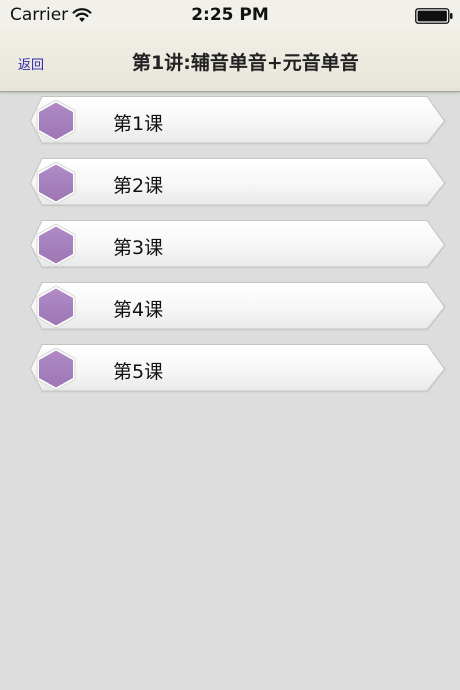  I want to click on lesson-item: 第4课, so click(238, 307).